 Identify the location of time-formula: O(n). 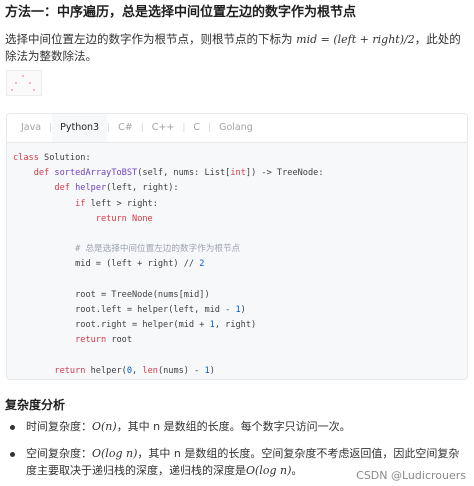
(104, 426).